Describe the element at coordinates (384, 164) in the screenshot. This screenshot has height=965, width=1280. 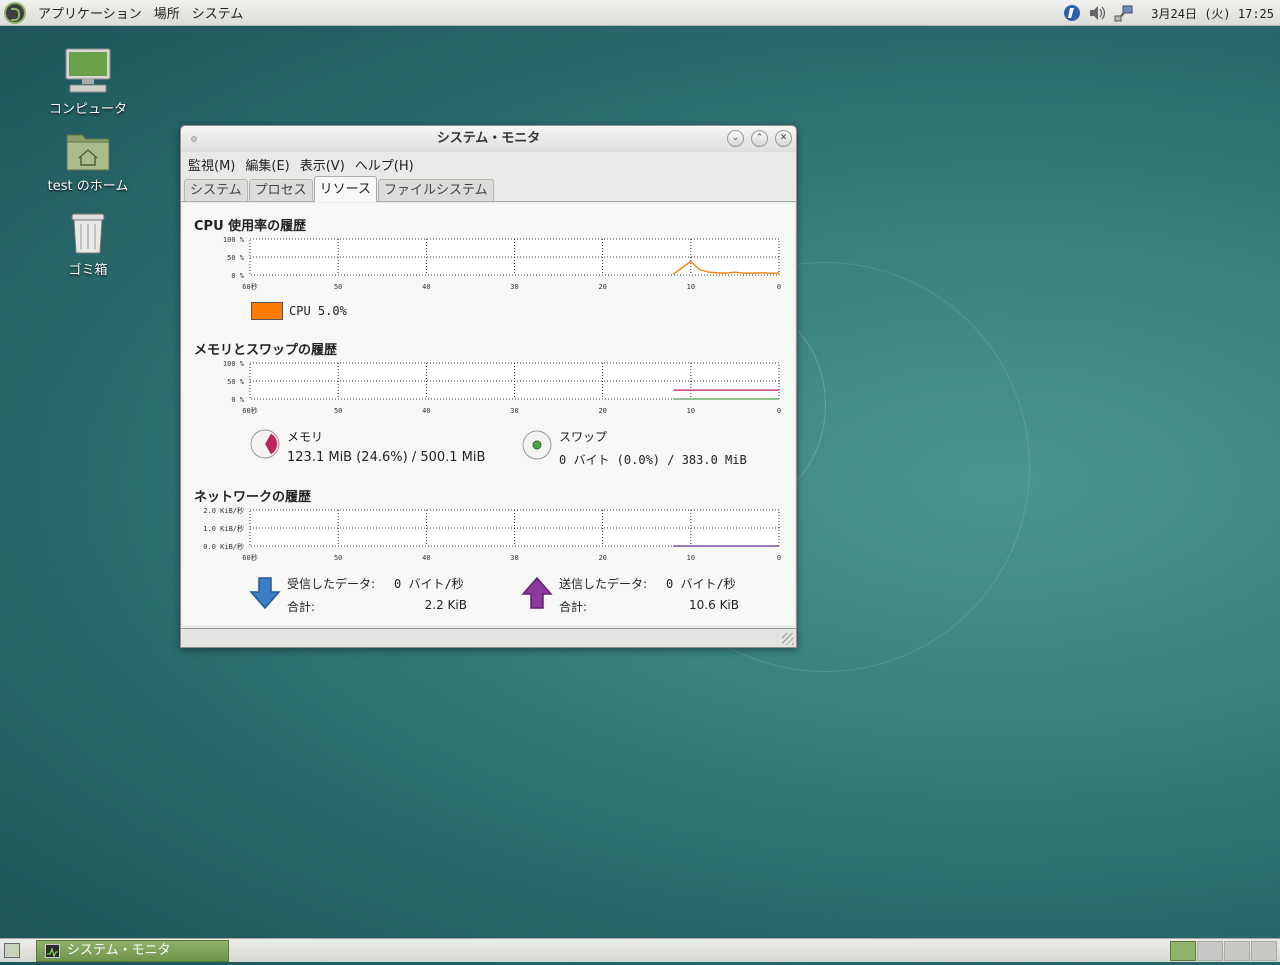
I see `menu-help: ヘルプ(H)` at that location.